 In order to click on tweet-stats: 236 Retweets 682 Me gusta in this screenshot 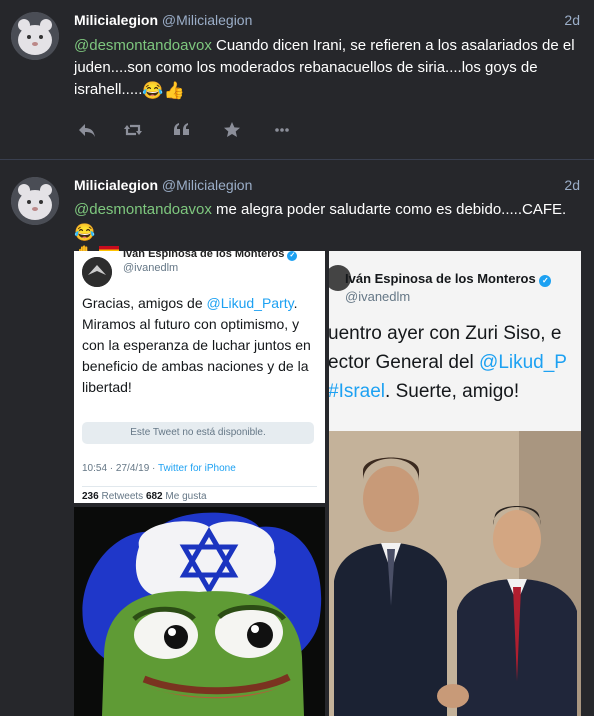, I will do `click(144, 496)`.